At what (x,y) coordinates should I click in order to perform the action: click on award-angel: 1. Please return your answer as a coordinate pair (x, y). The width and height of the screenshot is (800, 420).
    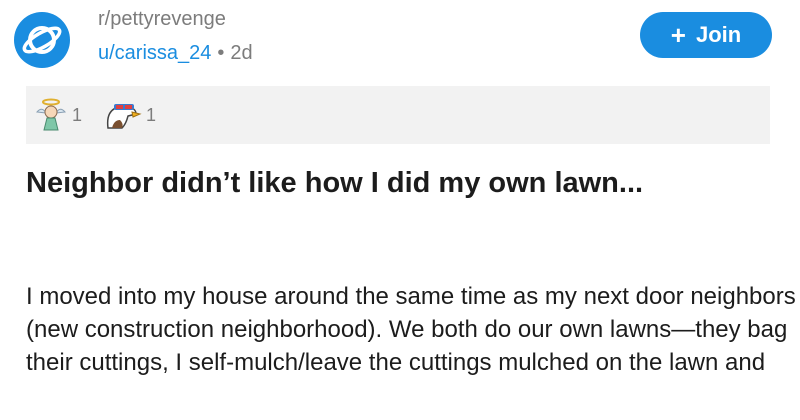
    Looking at the image, I should click on (58, 115).